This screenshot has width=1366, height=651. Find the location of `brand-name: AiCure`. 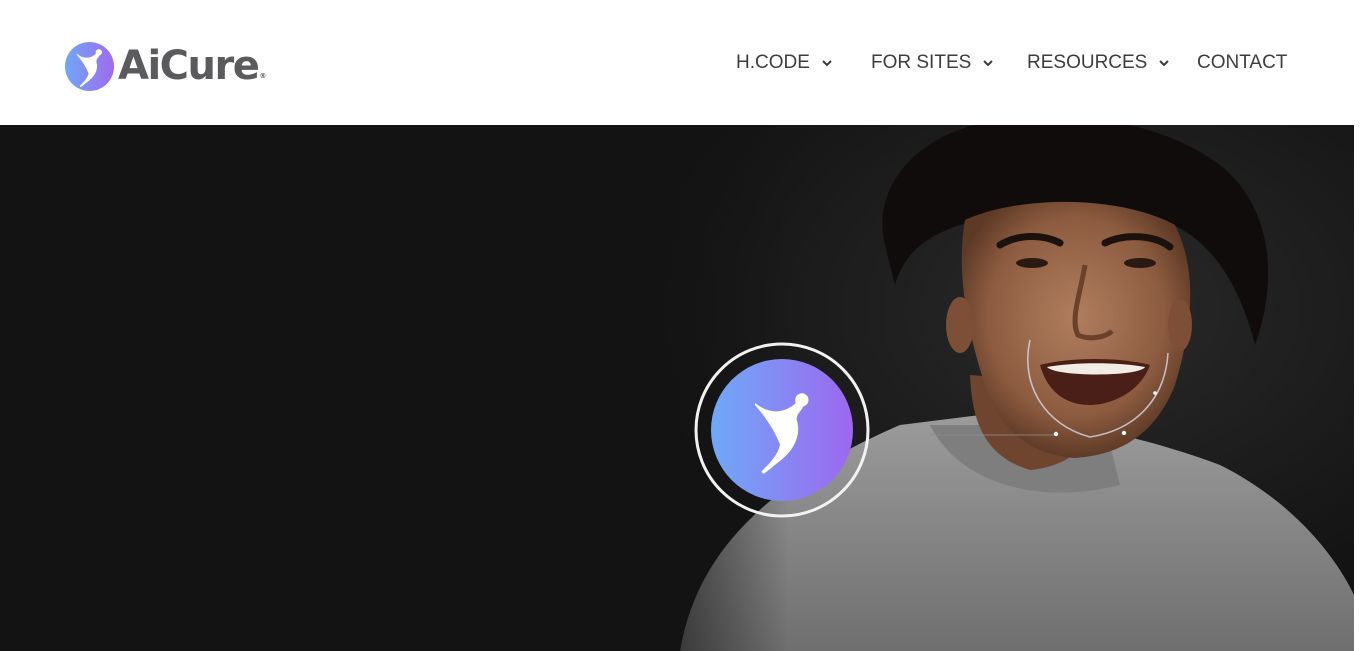

brand-name: AiCure is located at coordinates (189, 66).